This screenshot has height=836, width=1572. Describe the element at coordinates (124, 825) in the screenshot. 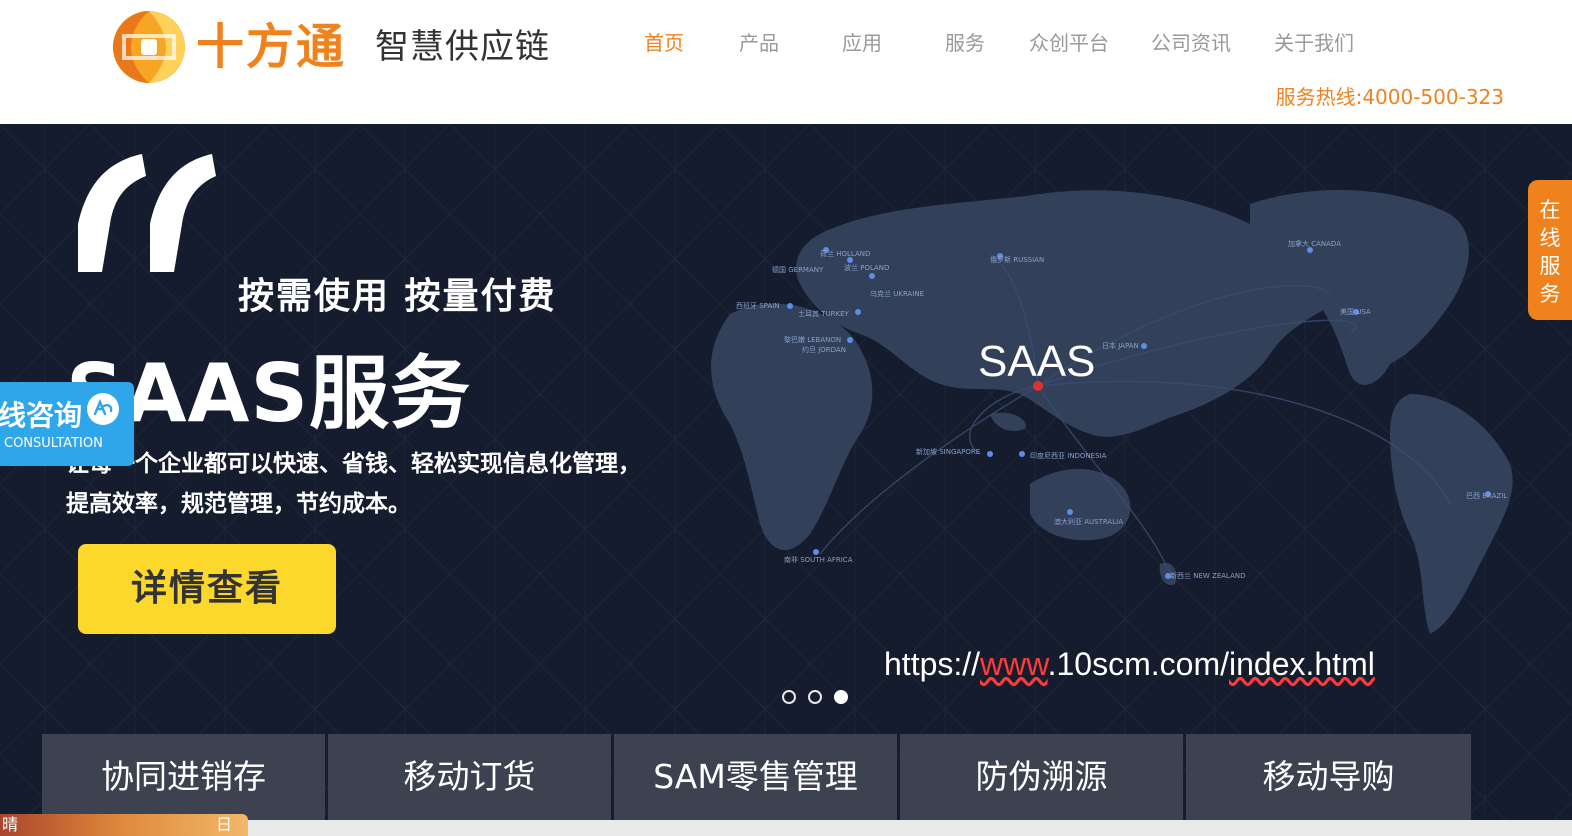

I see `bottom-thumbnail: 晴 日` at that location.